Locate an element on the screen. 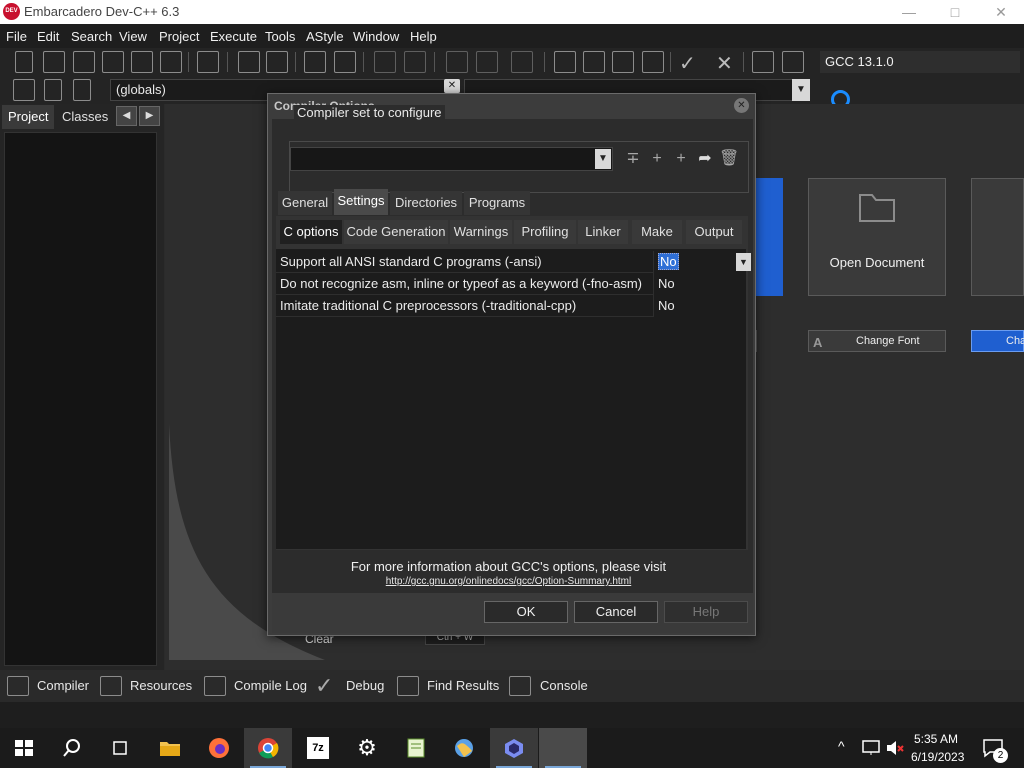  compiler-set-select is located at coordinates (451, 159).